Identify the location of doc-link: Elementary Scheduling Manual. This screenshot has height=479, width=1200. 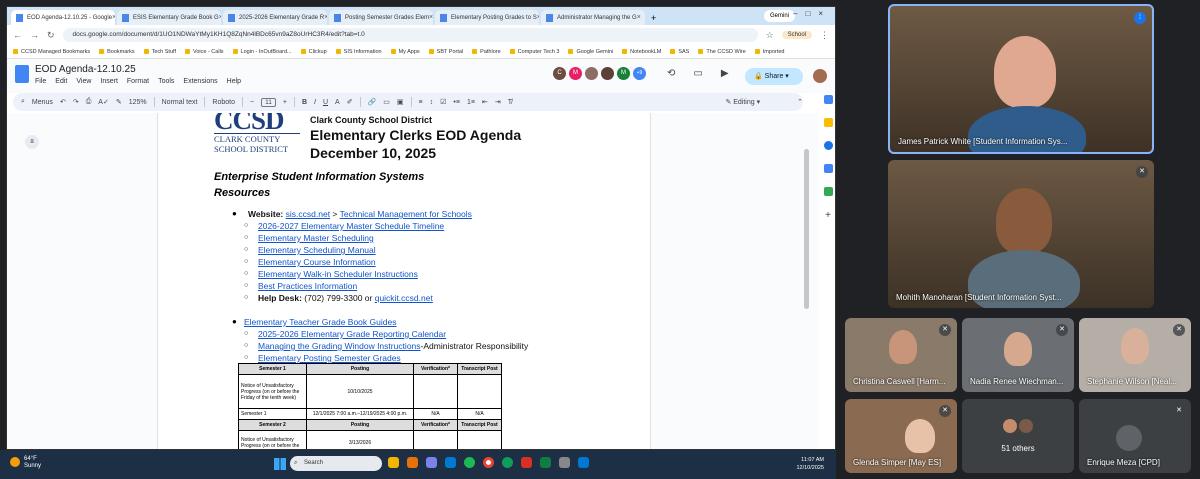
(317, 250).